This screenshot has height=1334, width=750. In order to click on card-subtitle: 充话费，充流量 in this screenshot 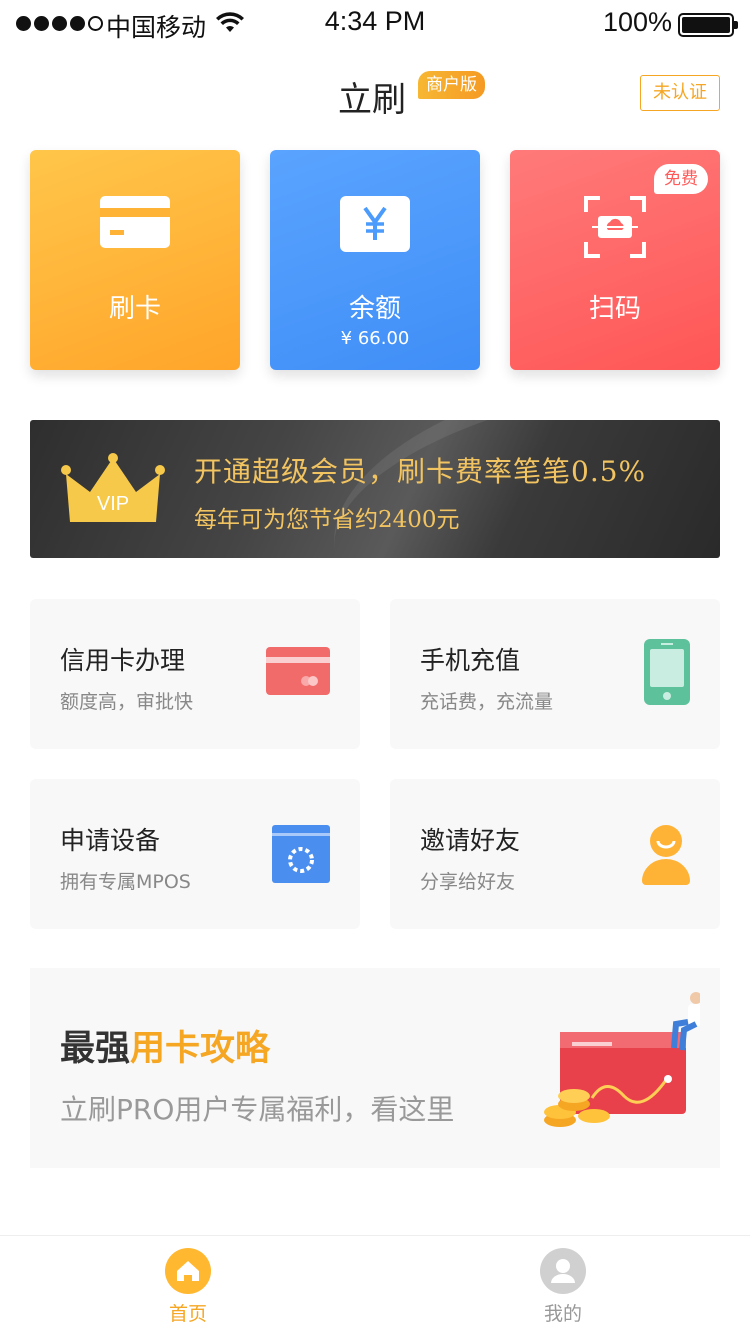, I will do `click(487, 702)`.